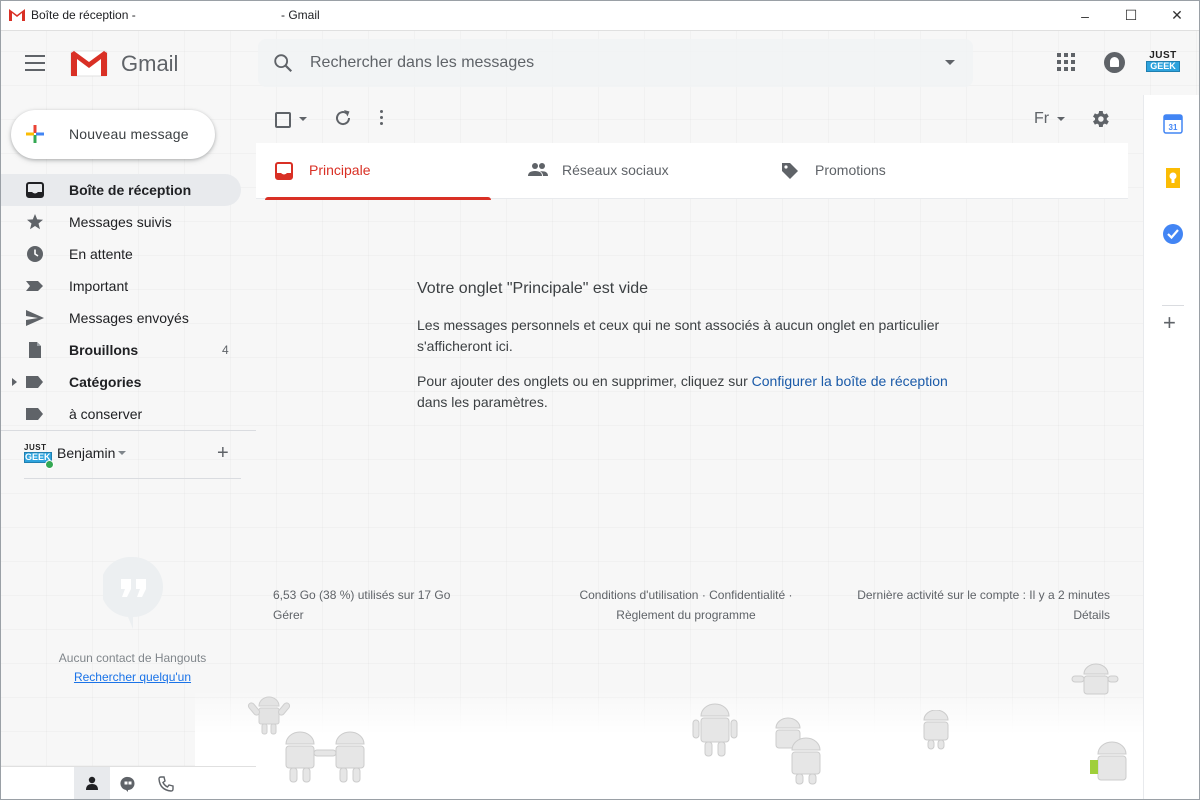 The width and height of the screenshot is (1200, 800). What do you see at coordinates (101, 254) in the screenshot?
I see `sidebar-item-label: En attente` at bounding box center [101, 254].